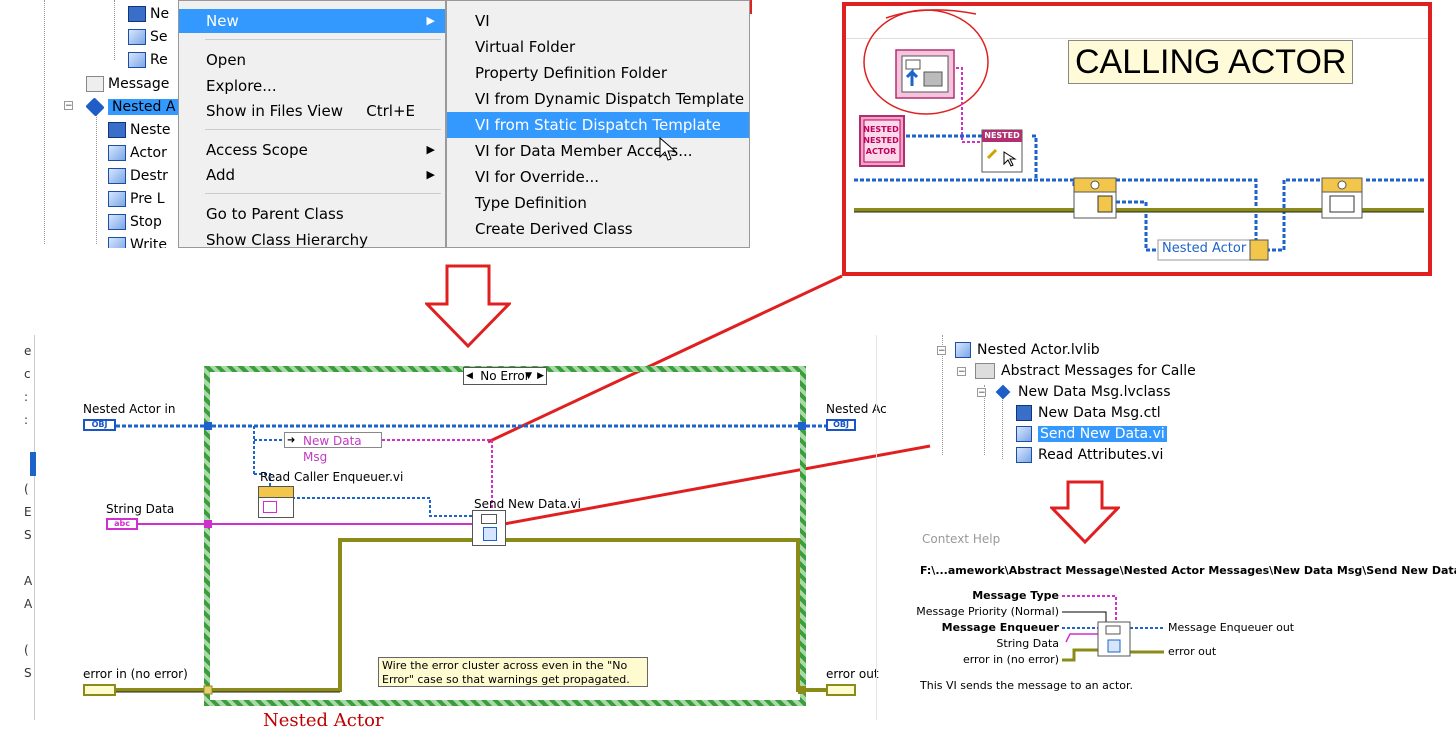 This screenshot has width=1456, height=750. I want to click on tree-item-label: Send New Data.vi, so click(1102, 434).